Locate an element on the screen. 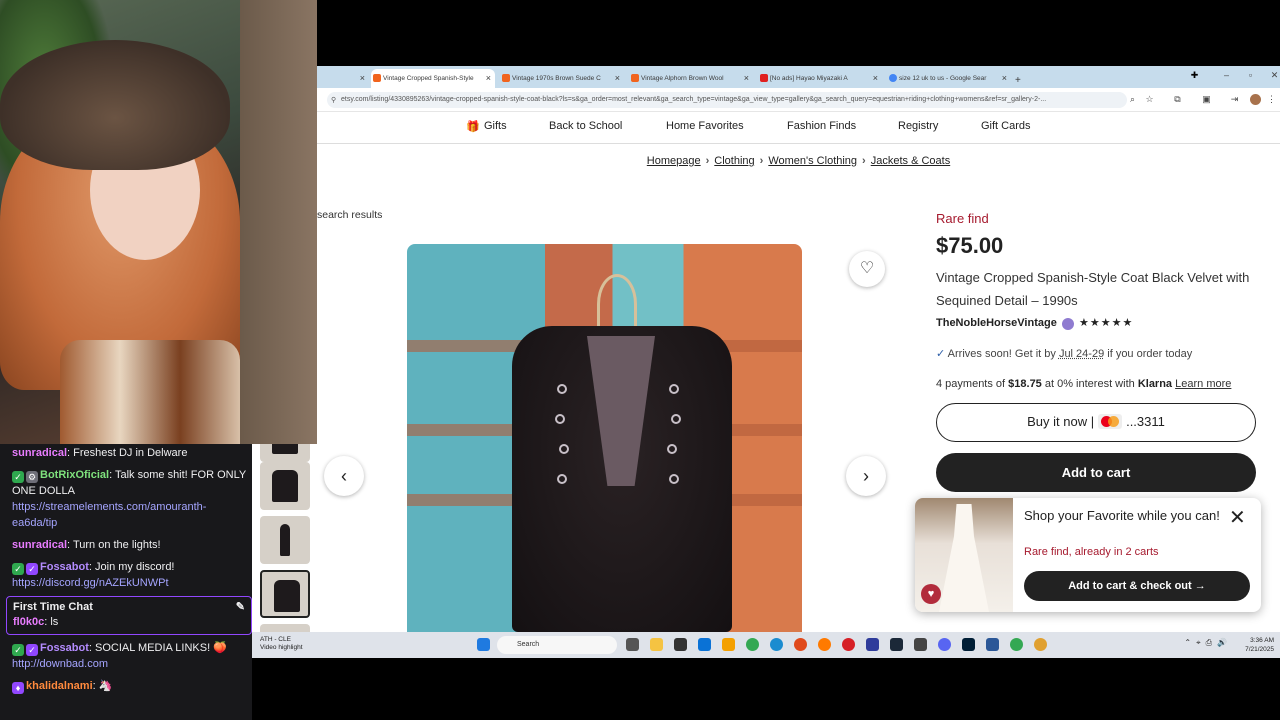  cast-icon: ⇥ is located at coordinates (1234, 99).